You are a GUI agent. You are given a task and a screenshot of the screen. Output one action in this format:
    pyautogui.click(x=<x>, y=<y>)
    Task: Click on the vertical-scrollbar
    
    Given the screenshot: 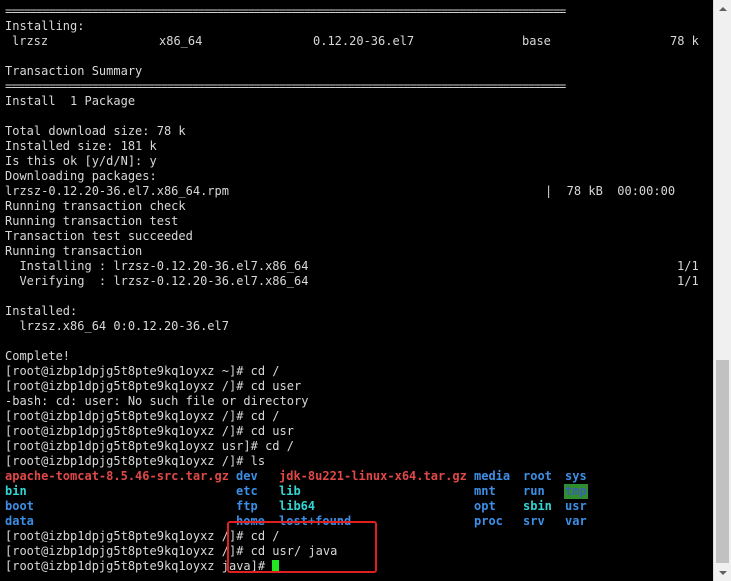 What is the action you would take?
    pyautogui.click(x=722, y=290)
    